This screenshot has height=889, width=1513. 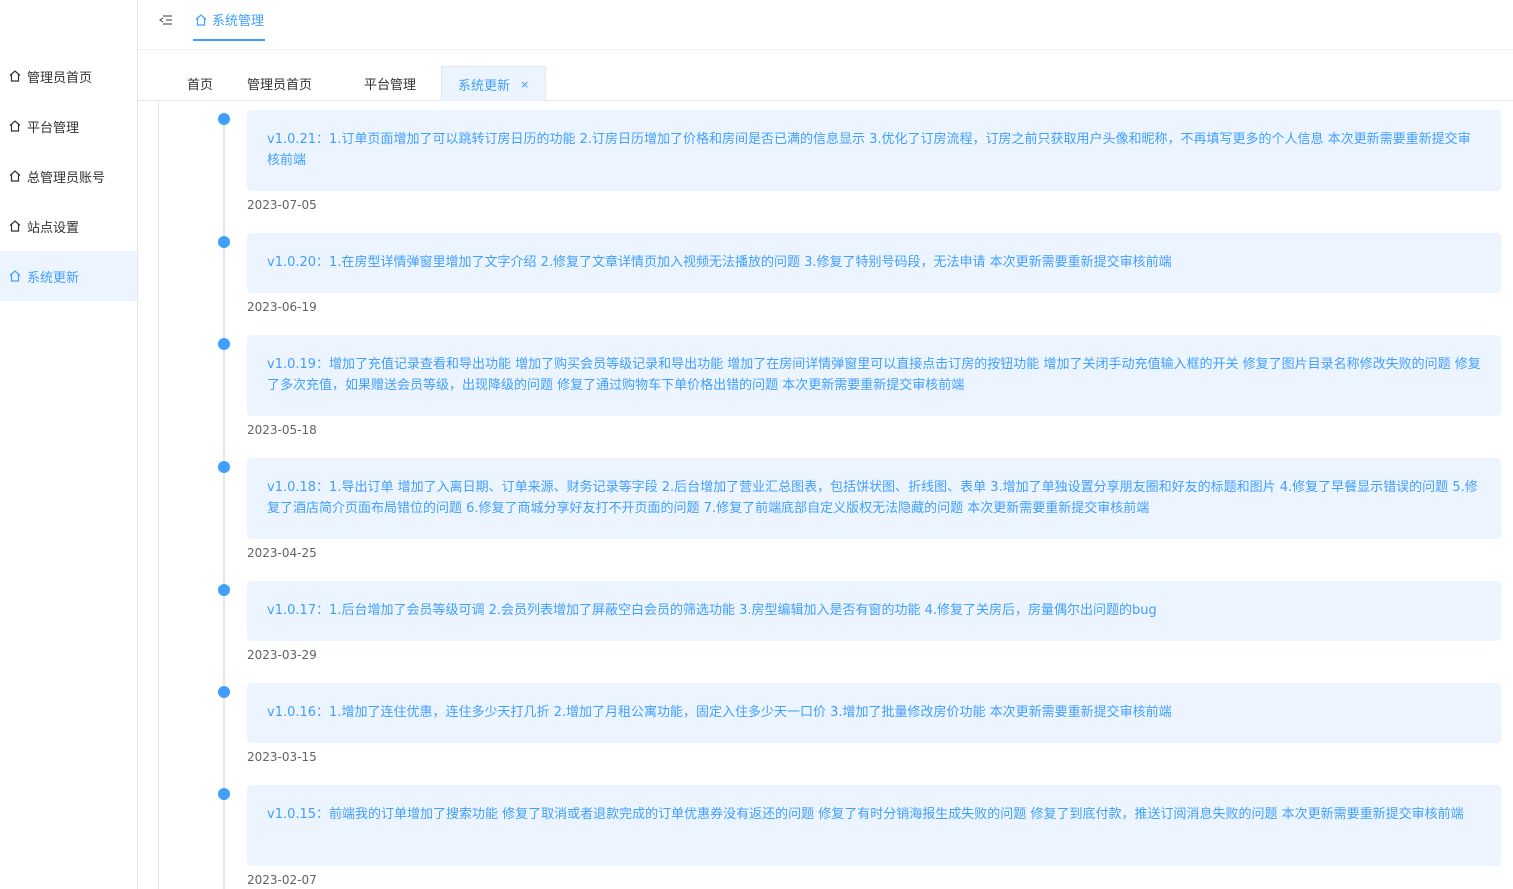 What do you see at coordinates (282, 757) in the screenshot?
I see `timeline-date: 2023-03-15` at bounding box center [282, 757].